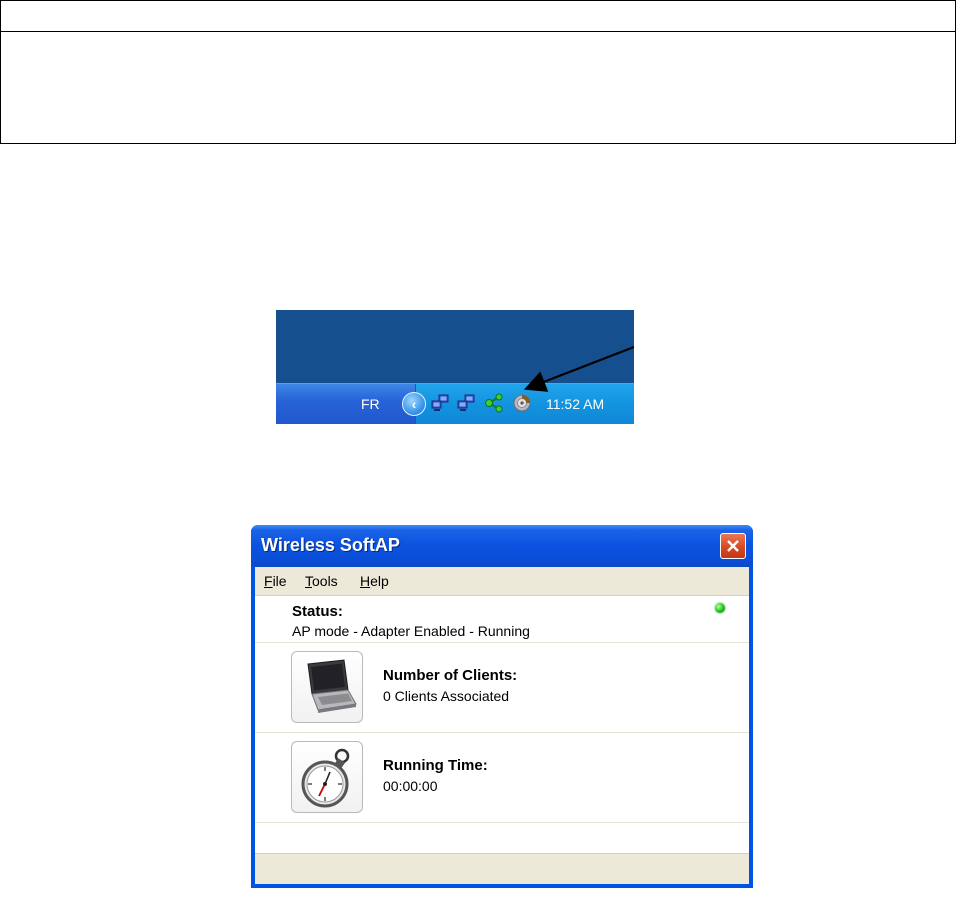  What do you see at coordinates (446, 696) in the screenshot?
I see `clients-value: 0 Clients Associated` at bounding box center [446, 696].